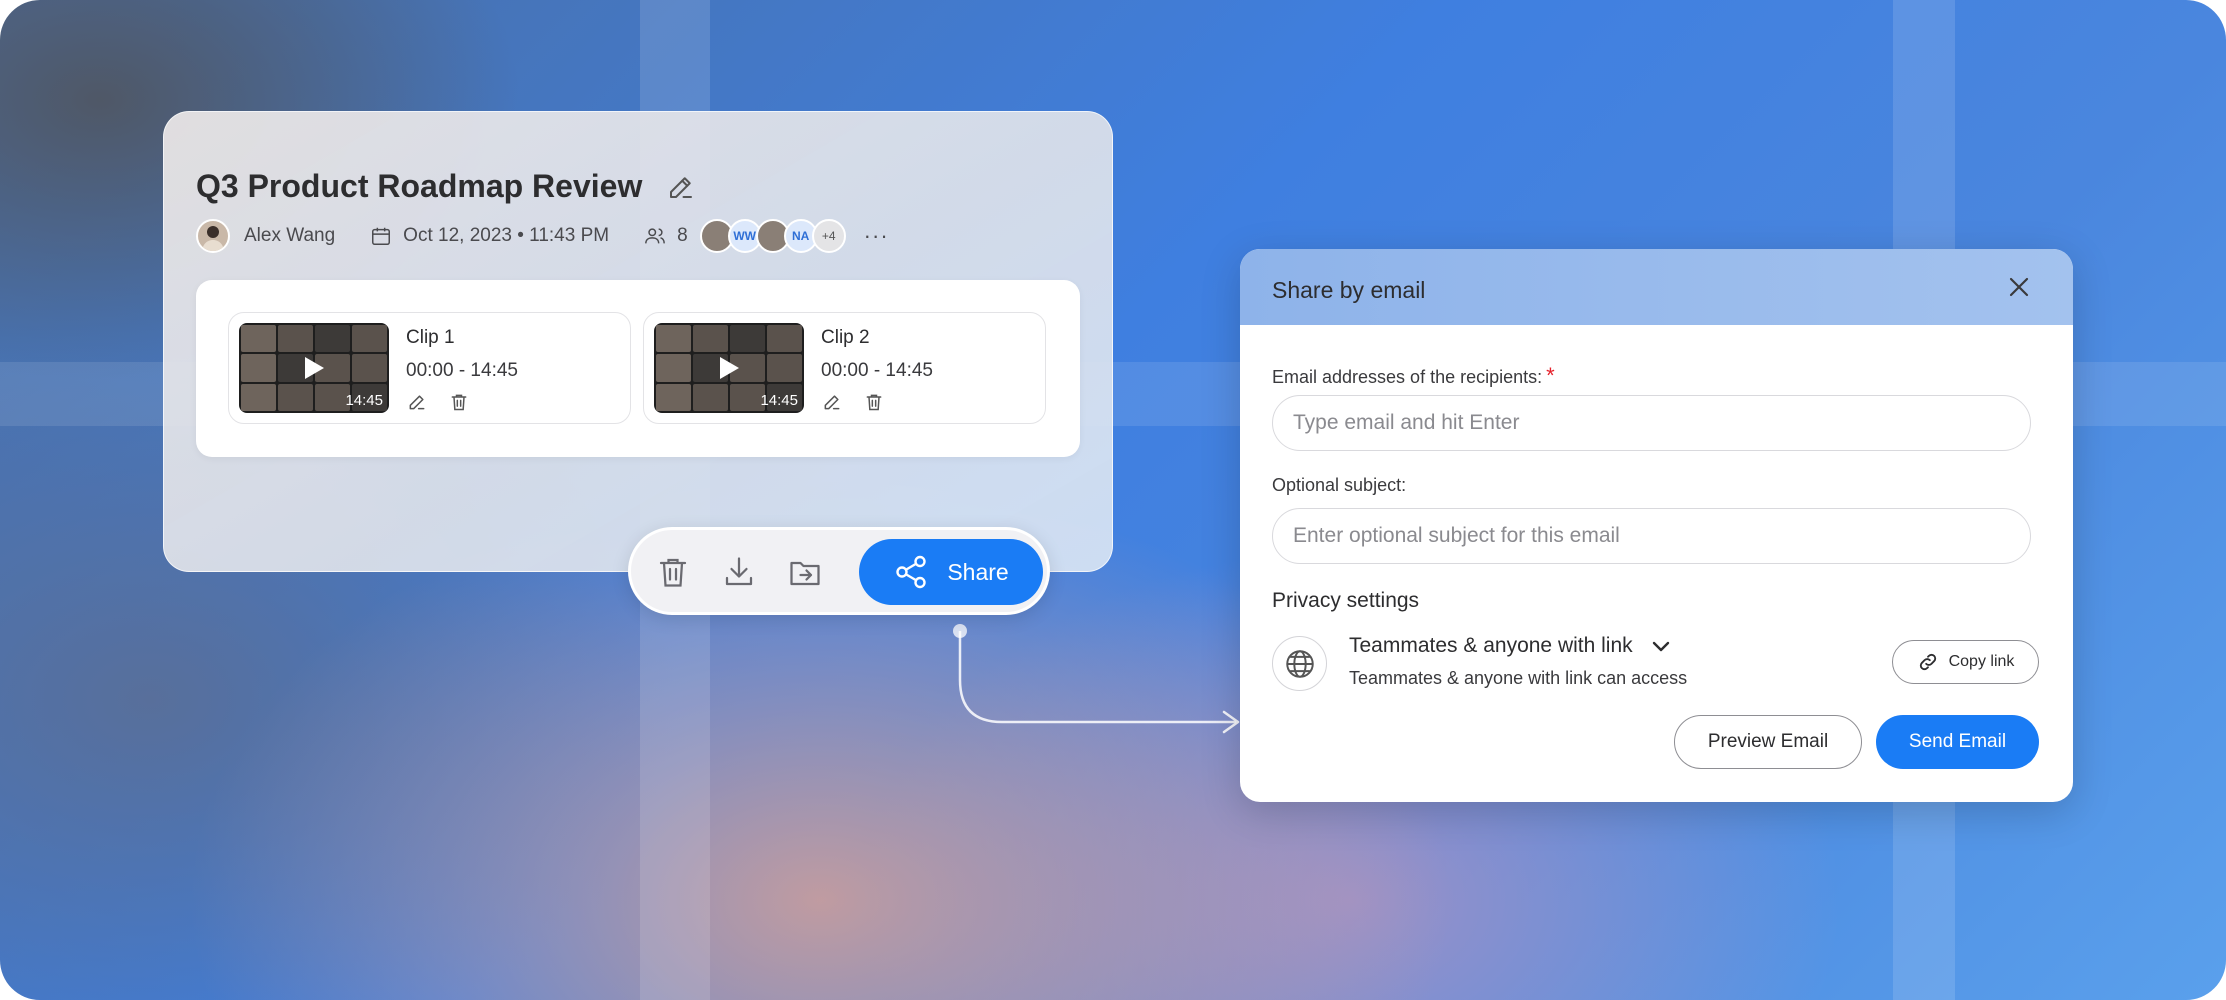 This screenshot has height=1000, width=2226. Describe the element at coordinates (1518, 678) in the screenshot. I see `access-level-description: Teammates & anyone with link can access` at that location.